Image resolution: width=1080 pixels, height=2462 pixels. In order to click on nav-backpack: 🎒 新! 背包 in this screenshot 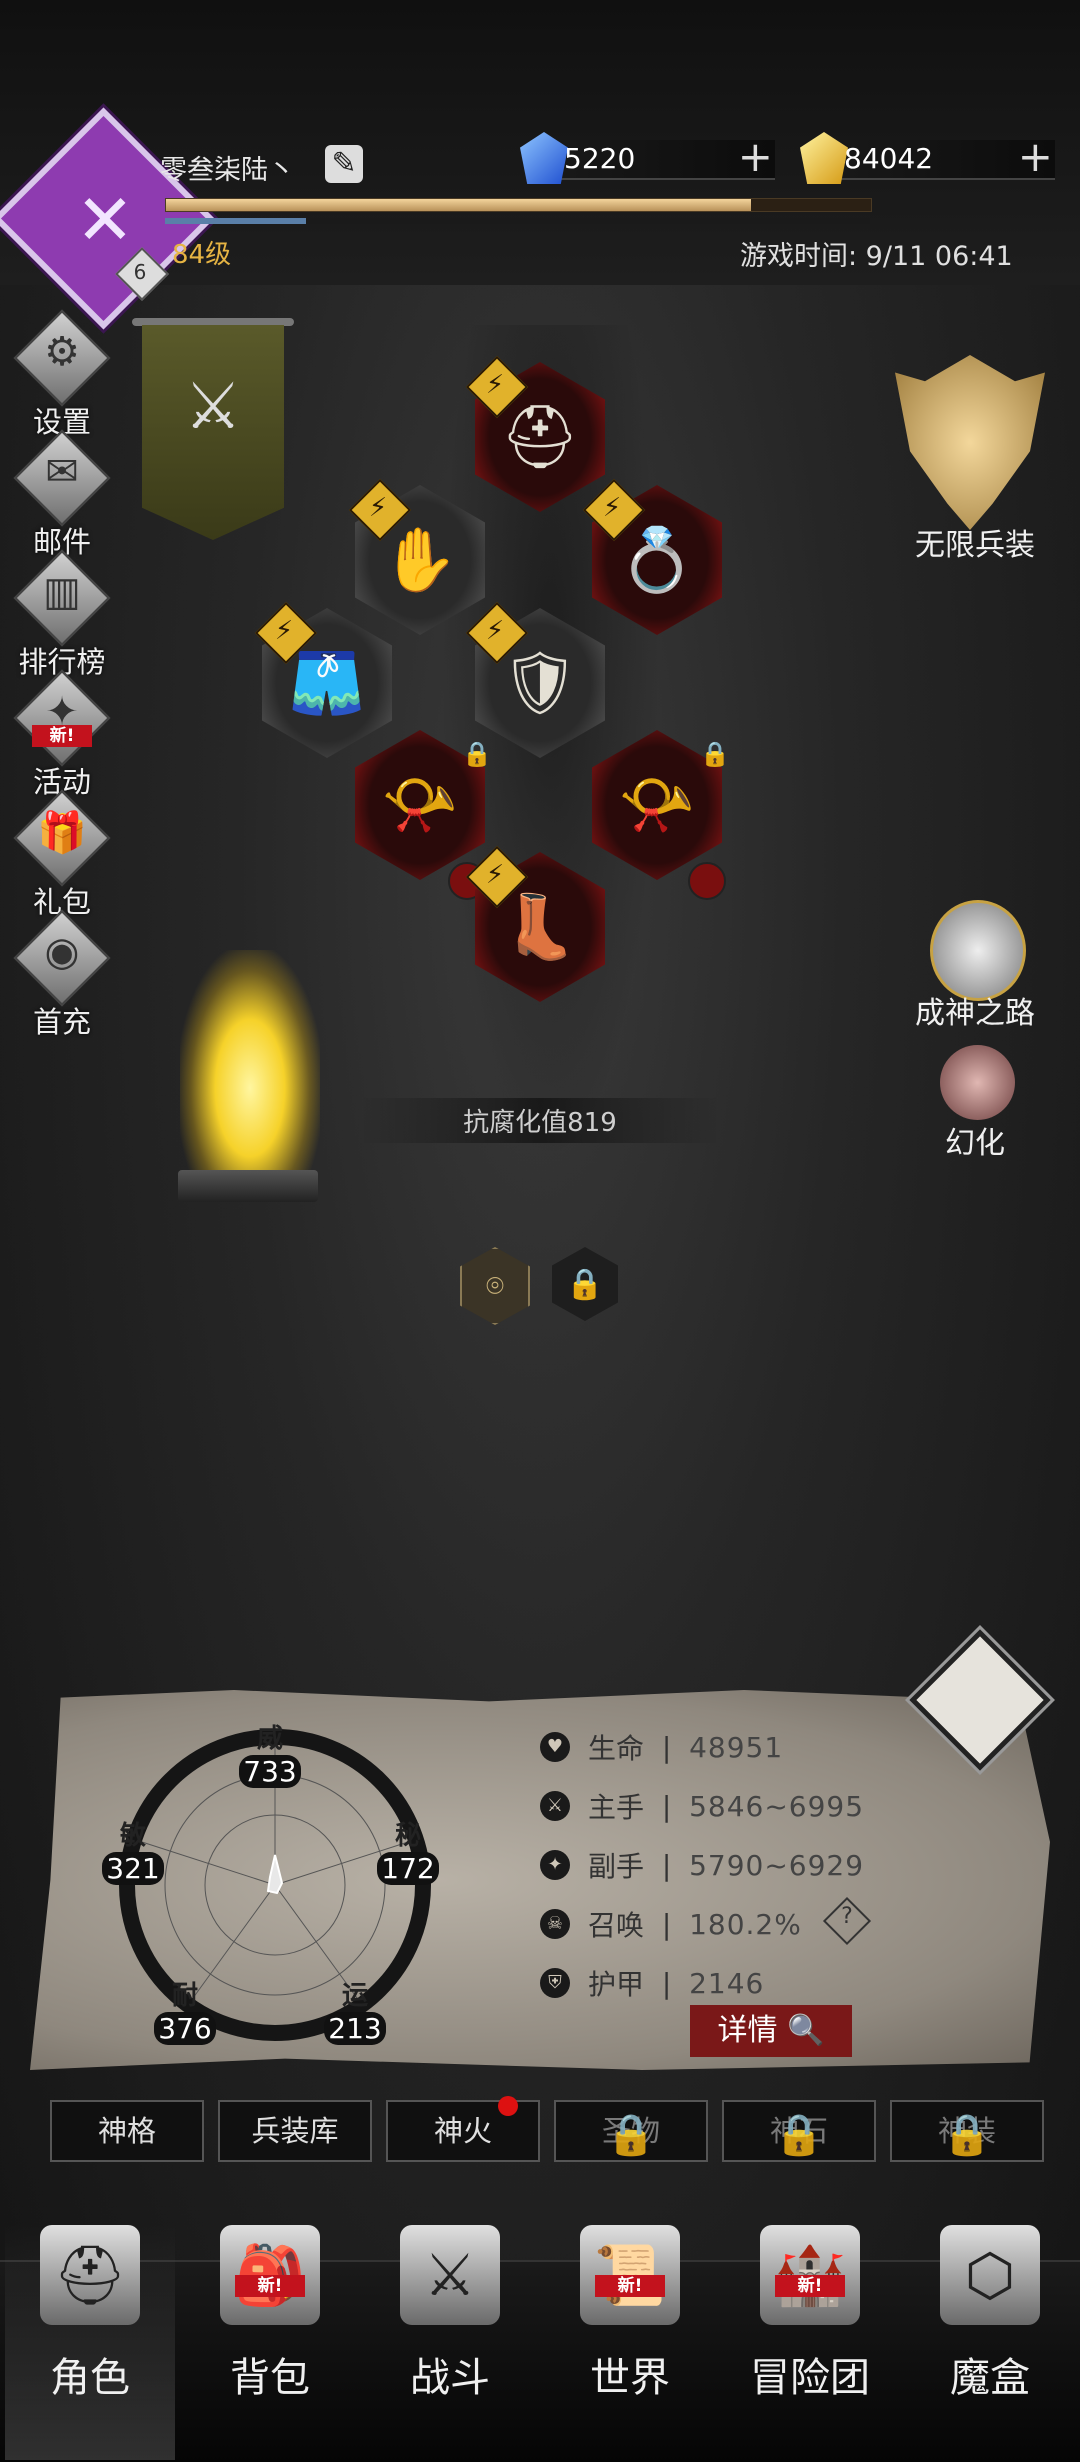, I will do `click(270, 2314)`.